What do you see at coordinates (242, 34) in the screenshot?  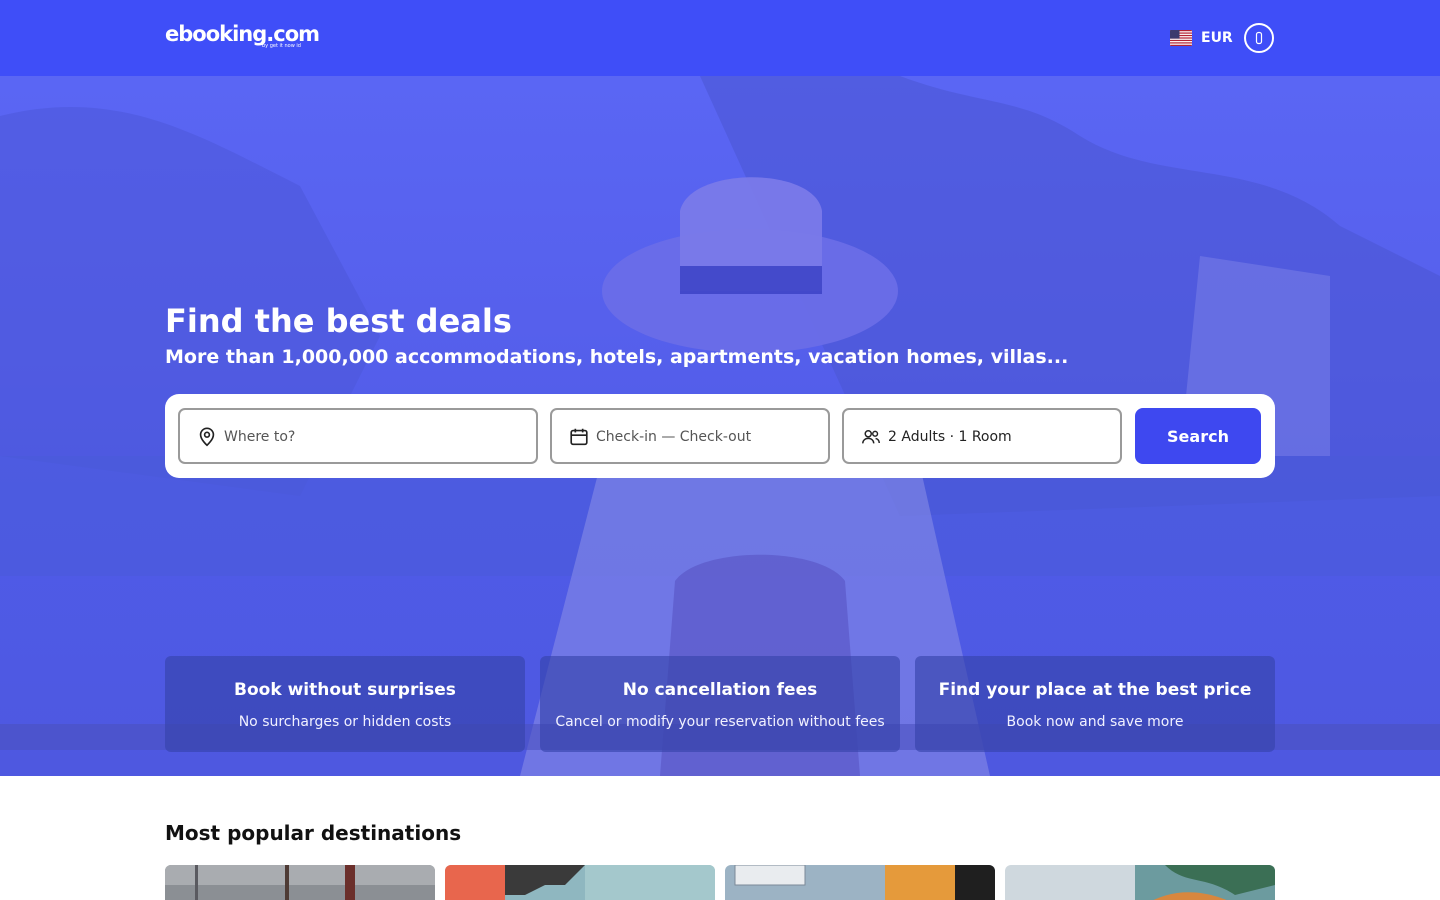 I see `site-logo: ebooking.com` at bounding box center [242, 34].